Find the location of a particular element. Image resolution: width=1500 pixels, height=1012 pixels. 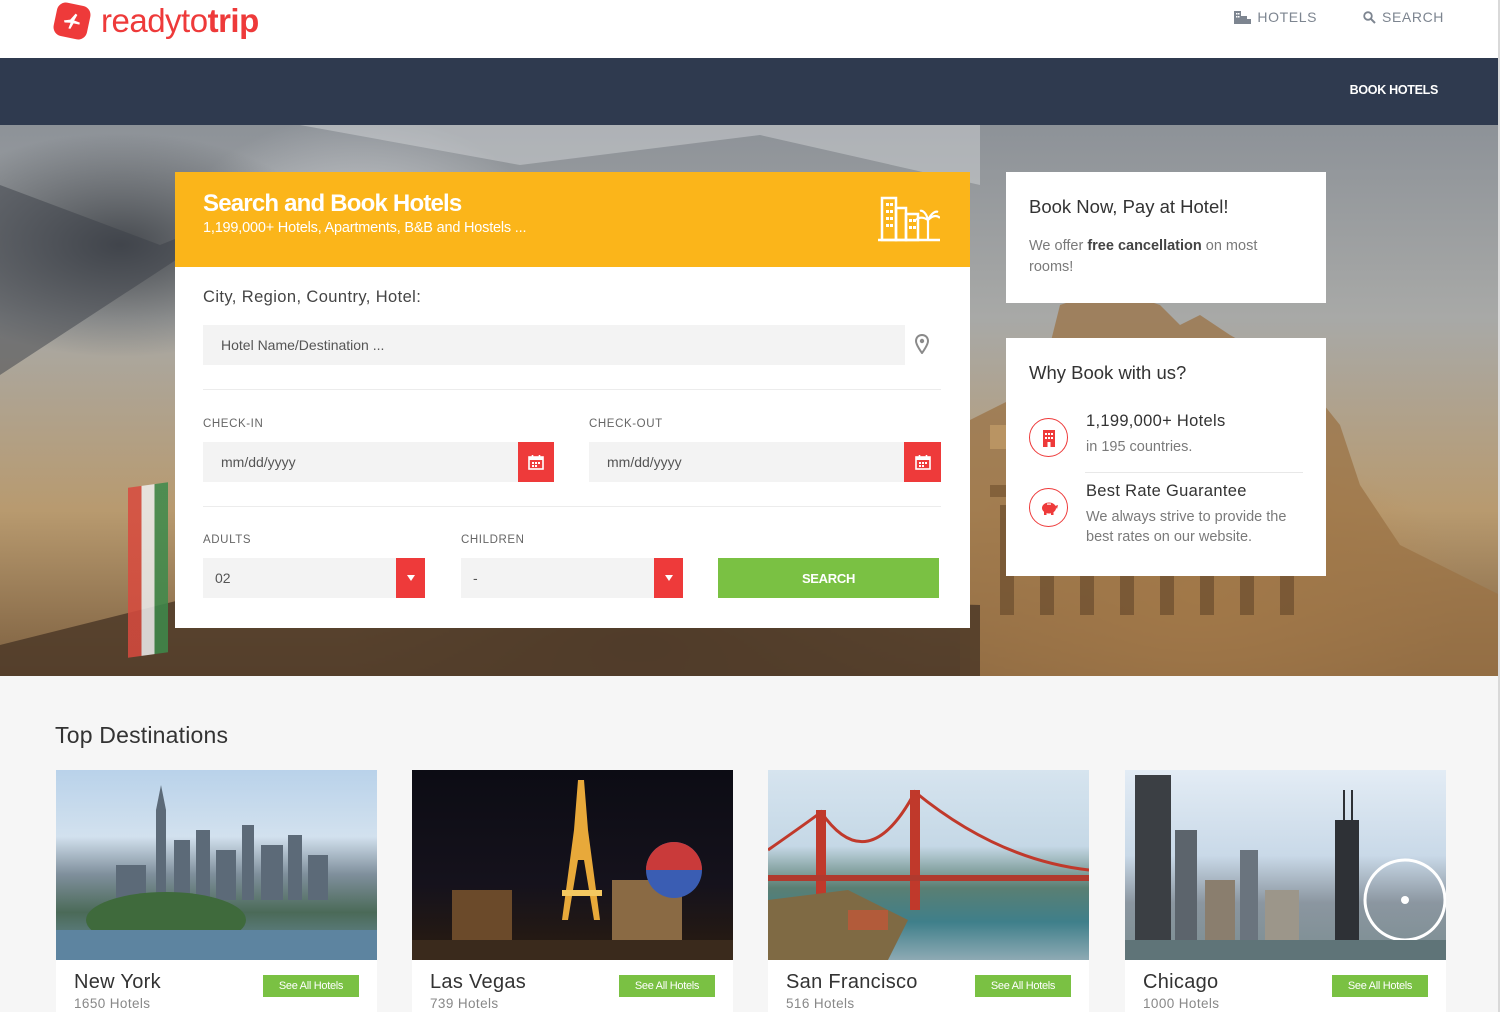

destination-name: New York is located at coordinates (117, 982).